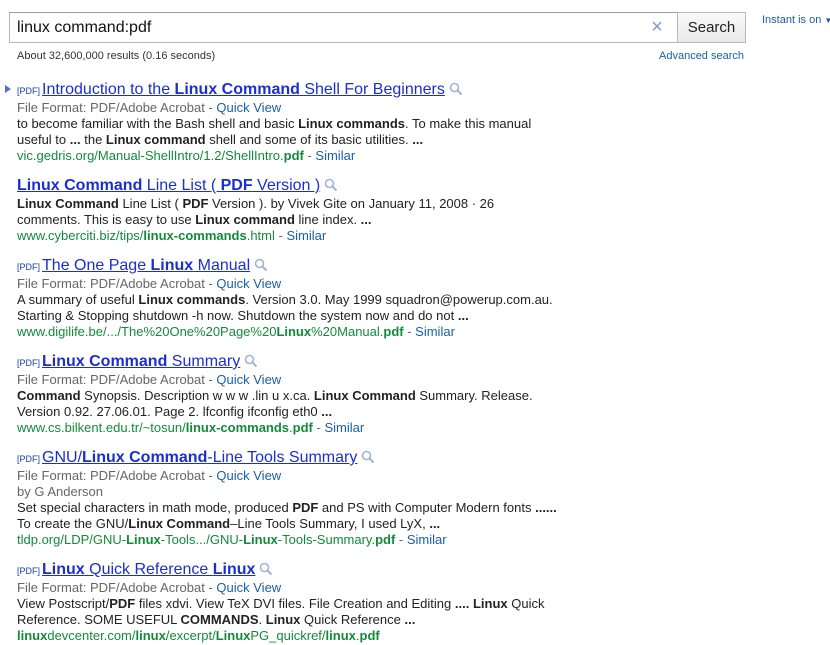 This screenshot has width=830, height=645. What do you see at coordinates (701, 56) in the screenshot?
I see `advanced-search-link: Advanced search` at bounding box center [701, 56].